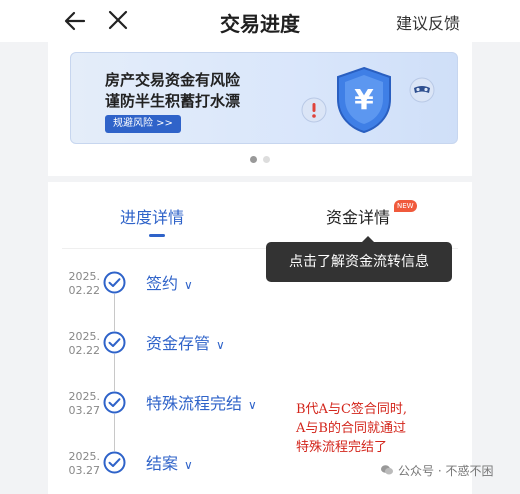 The height and width of the screenshot is (494, 520). Describe the element at coordinates (173, 101) in the screenshot. I see `banner-subheadline: 谨防半生积蓄打水漂` at that location.